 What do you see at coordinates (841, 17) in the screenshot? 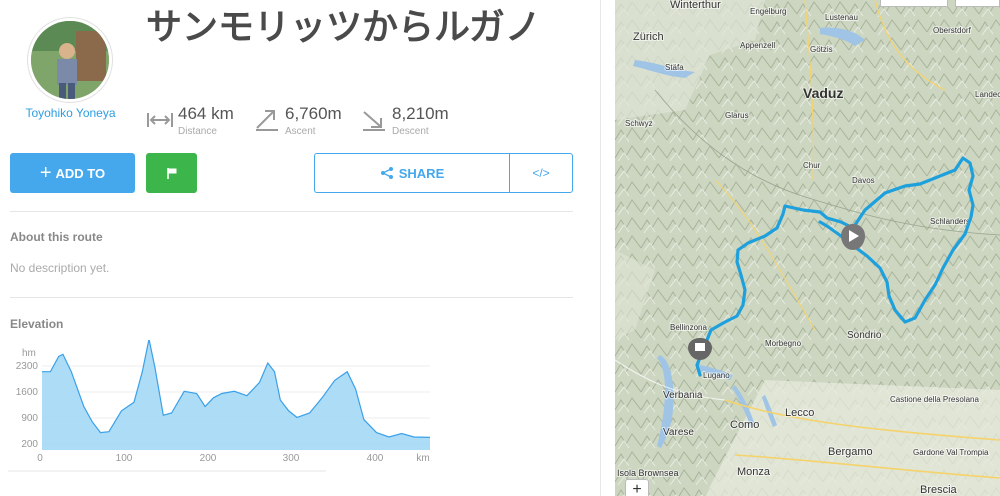
I see `map-place-label: Lustenau` at bounding box center [841, 17].